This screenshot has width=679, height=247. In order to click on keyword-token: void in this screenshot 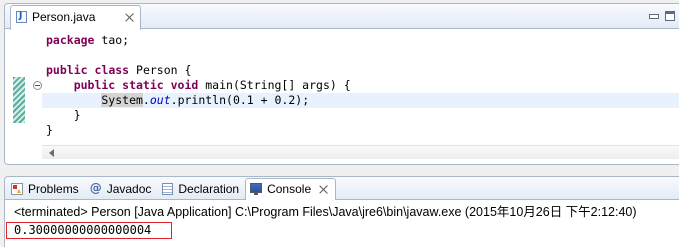, I will do `click(181, 85)`.